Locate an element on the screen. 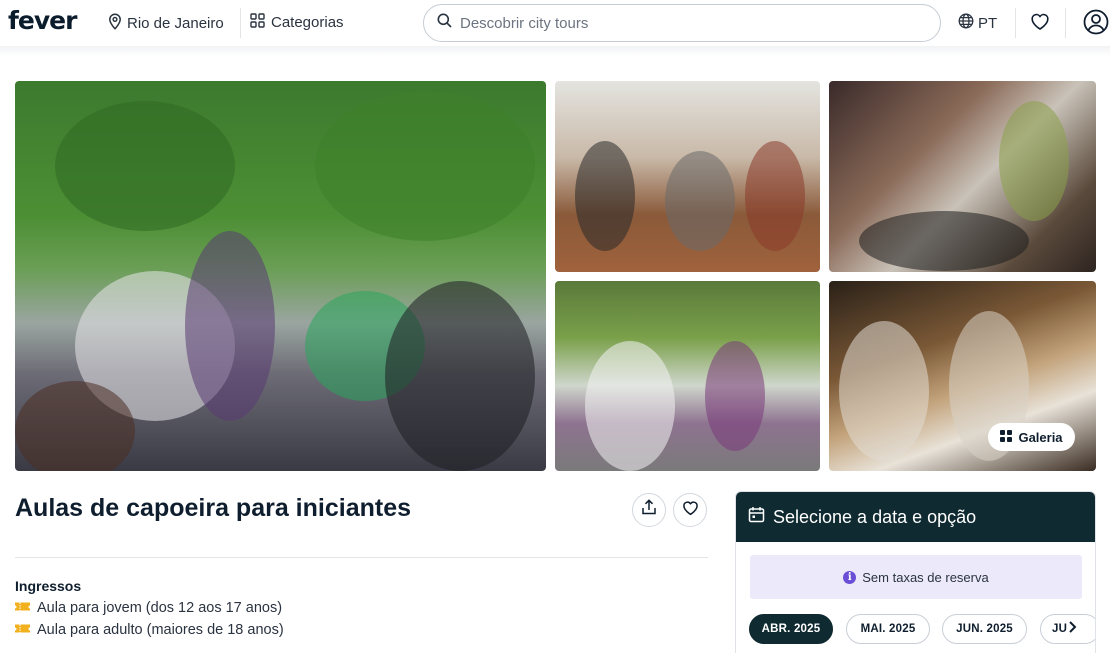  favorite-button is located at coordinates (690, 510).